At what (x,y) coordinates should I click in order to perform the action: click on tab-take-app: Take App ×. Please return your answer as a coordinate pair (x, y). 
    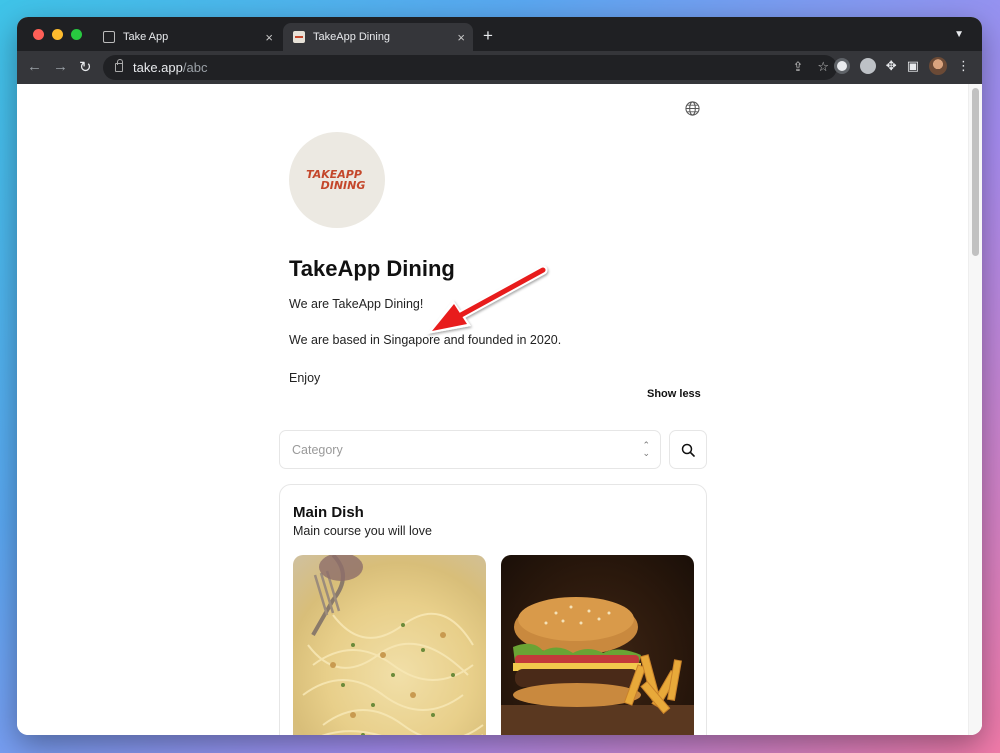
    Looking at the image, I should click on (187, 37).